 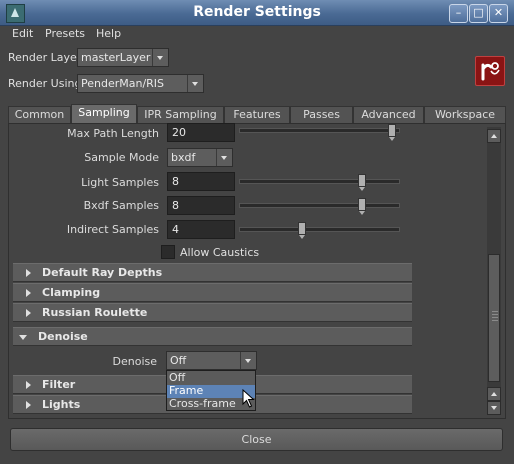 What do you see at coordinates (362, 206) in the screenshot?
I see `bxdf-samples-slider-handle` at bounding box center [362, 206].